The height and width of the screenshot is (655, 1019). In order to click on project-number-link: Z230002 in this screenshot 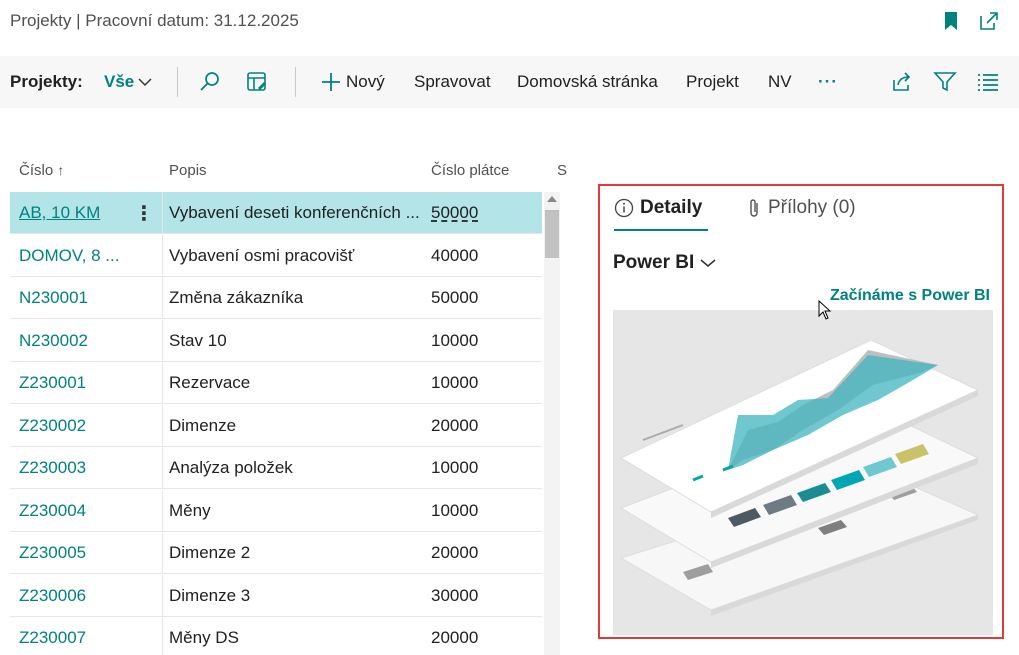, I will do `click(79, 426)`.